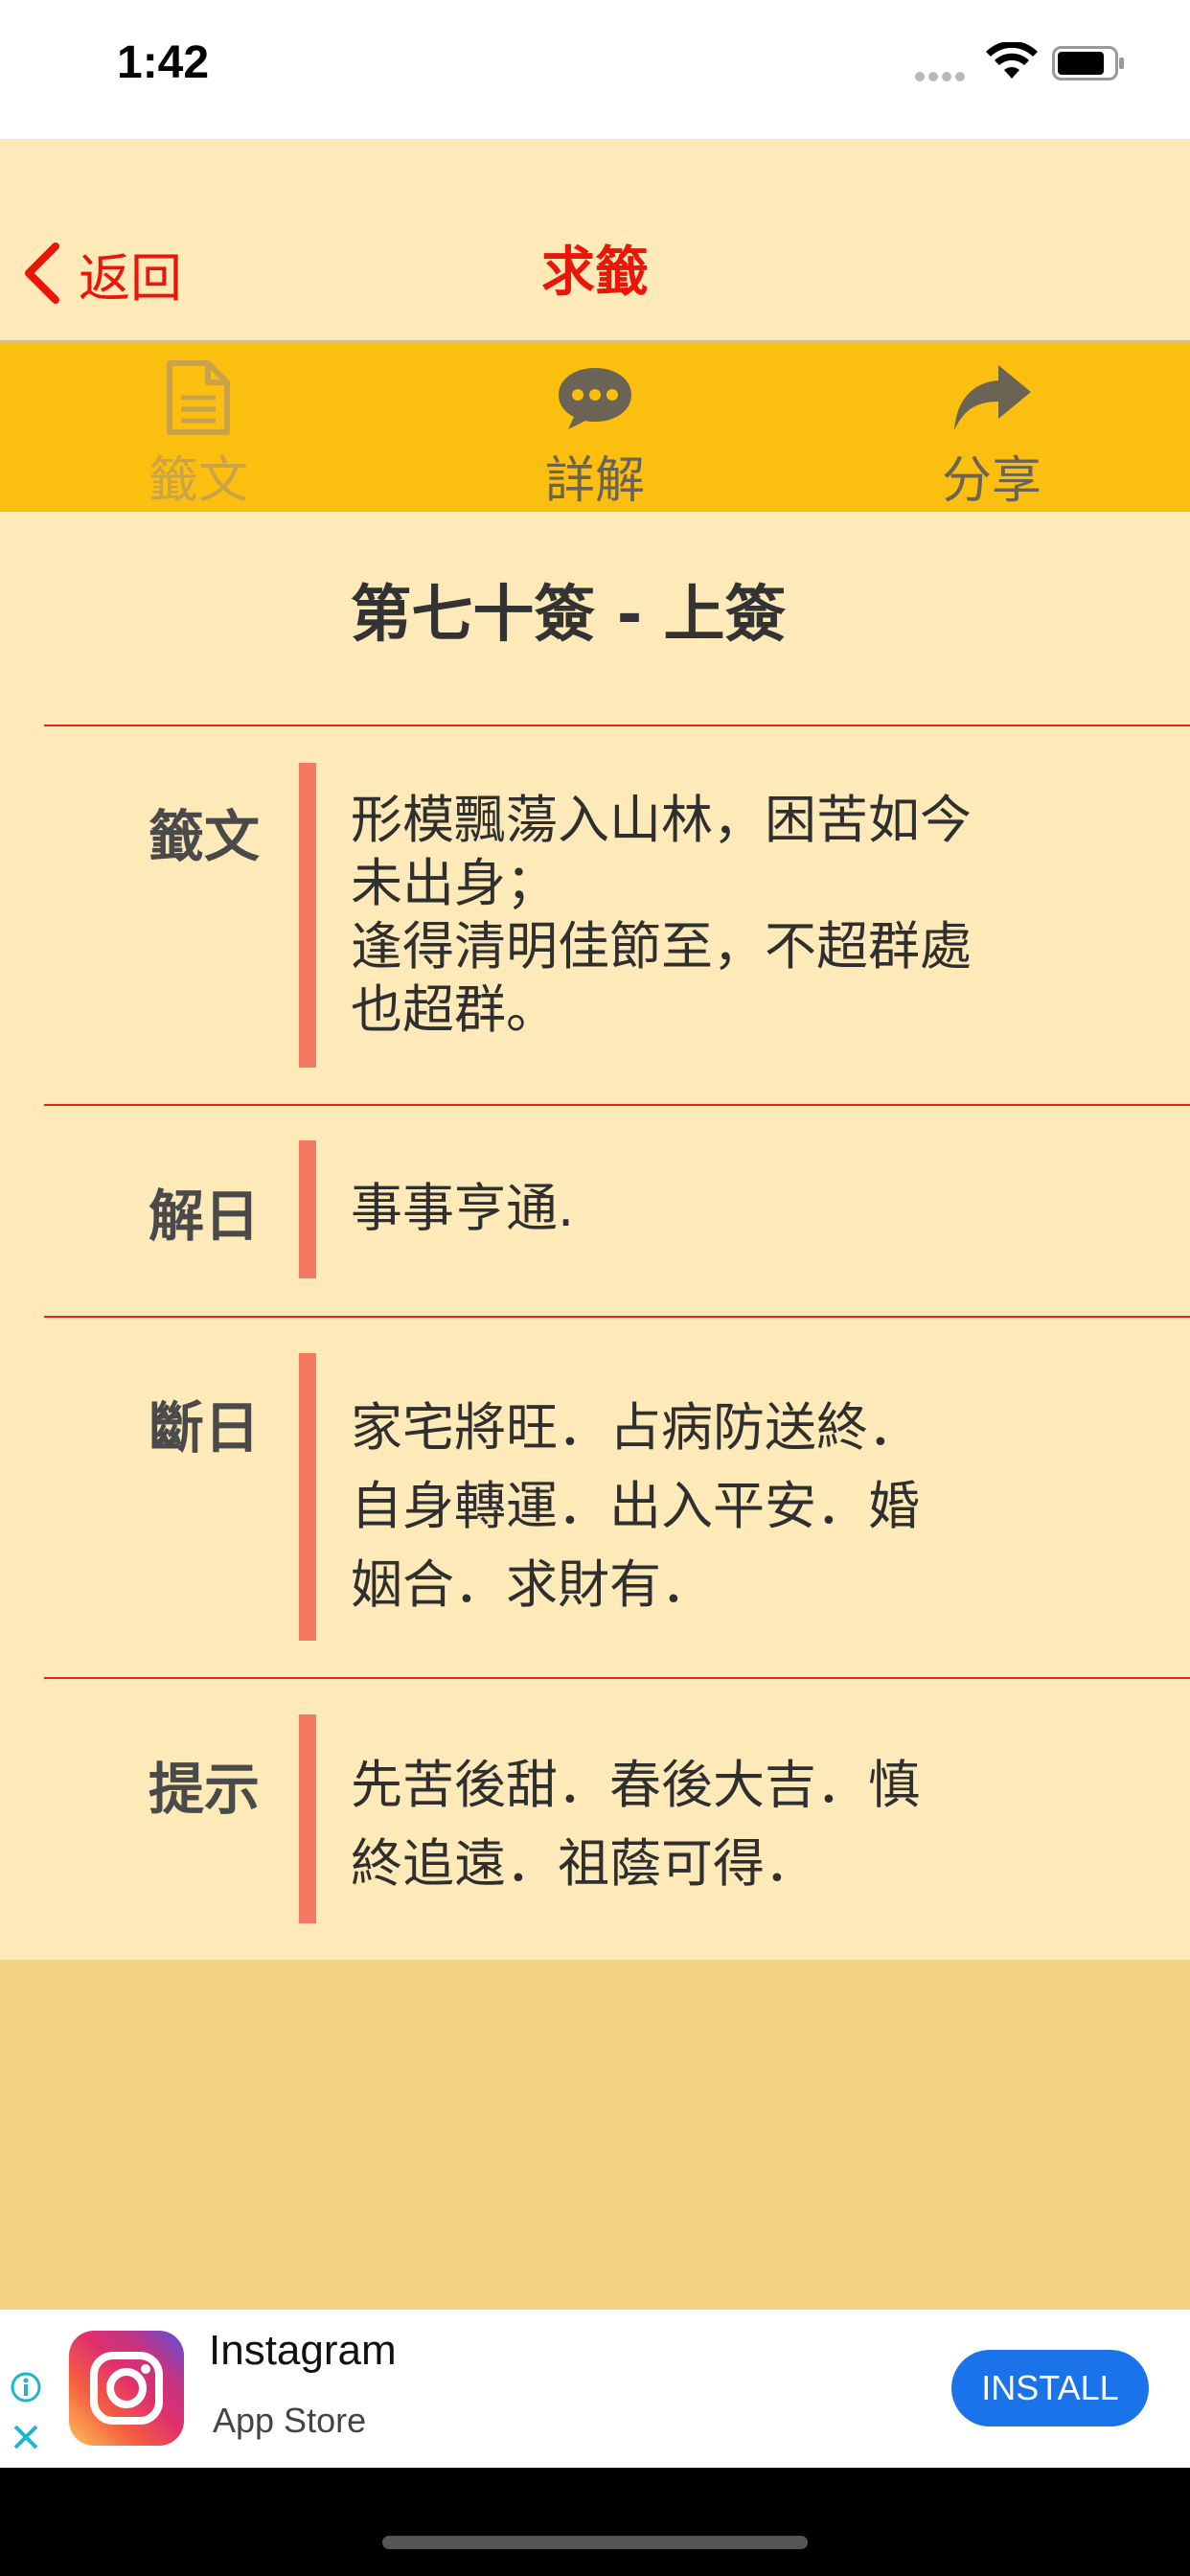 The height and width of the screenshot is (2576, 1190). What do you see at coordinates (636, 1824) in the screenshot?
I see `section-text-hint: 先苦後甜．春後大吉．慎 終追遠．祖蔭可得．` at bounding box center [636, 1824].